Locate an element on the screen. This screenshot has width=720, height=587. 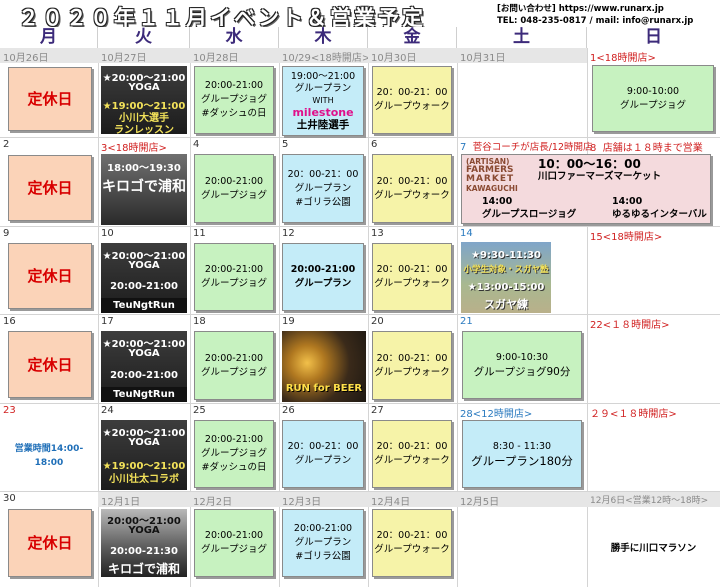
day-cell: 16 定休日 is located at coordinates (49, 359).